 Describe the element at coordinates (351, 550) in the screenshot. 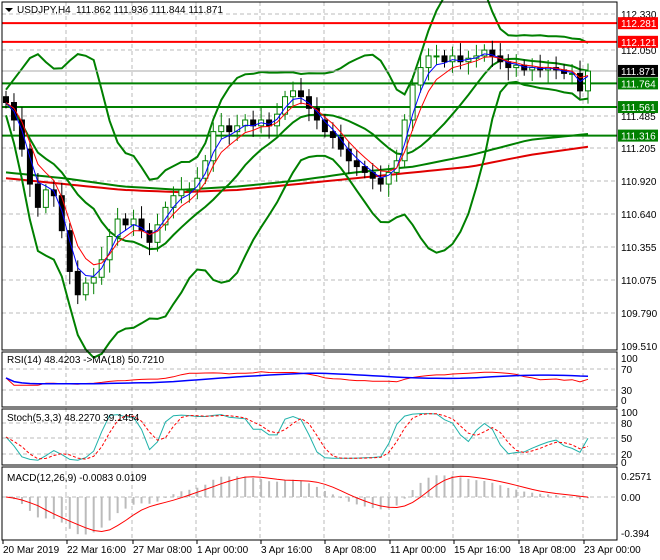

I see `time-tick-label: 8 Apr 08:00` at that location.